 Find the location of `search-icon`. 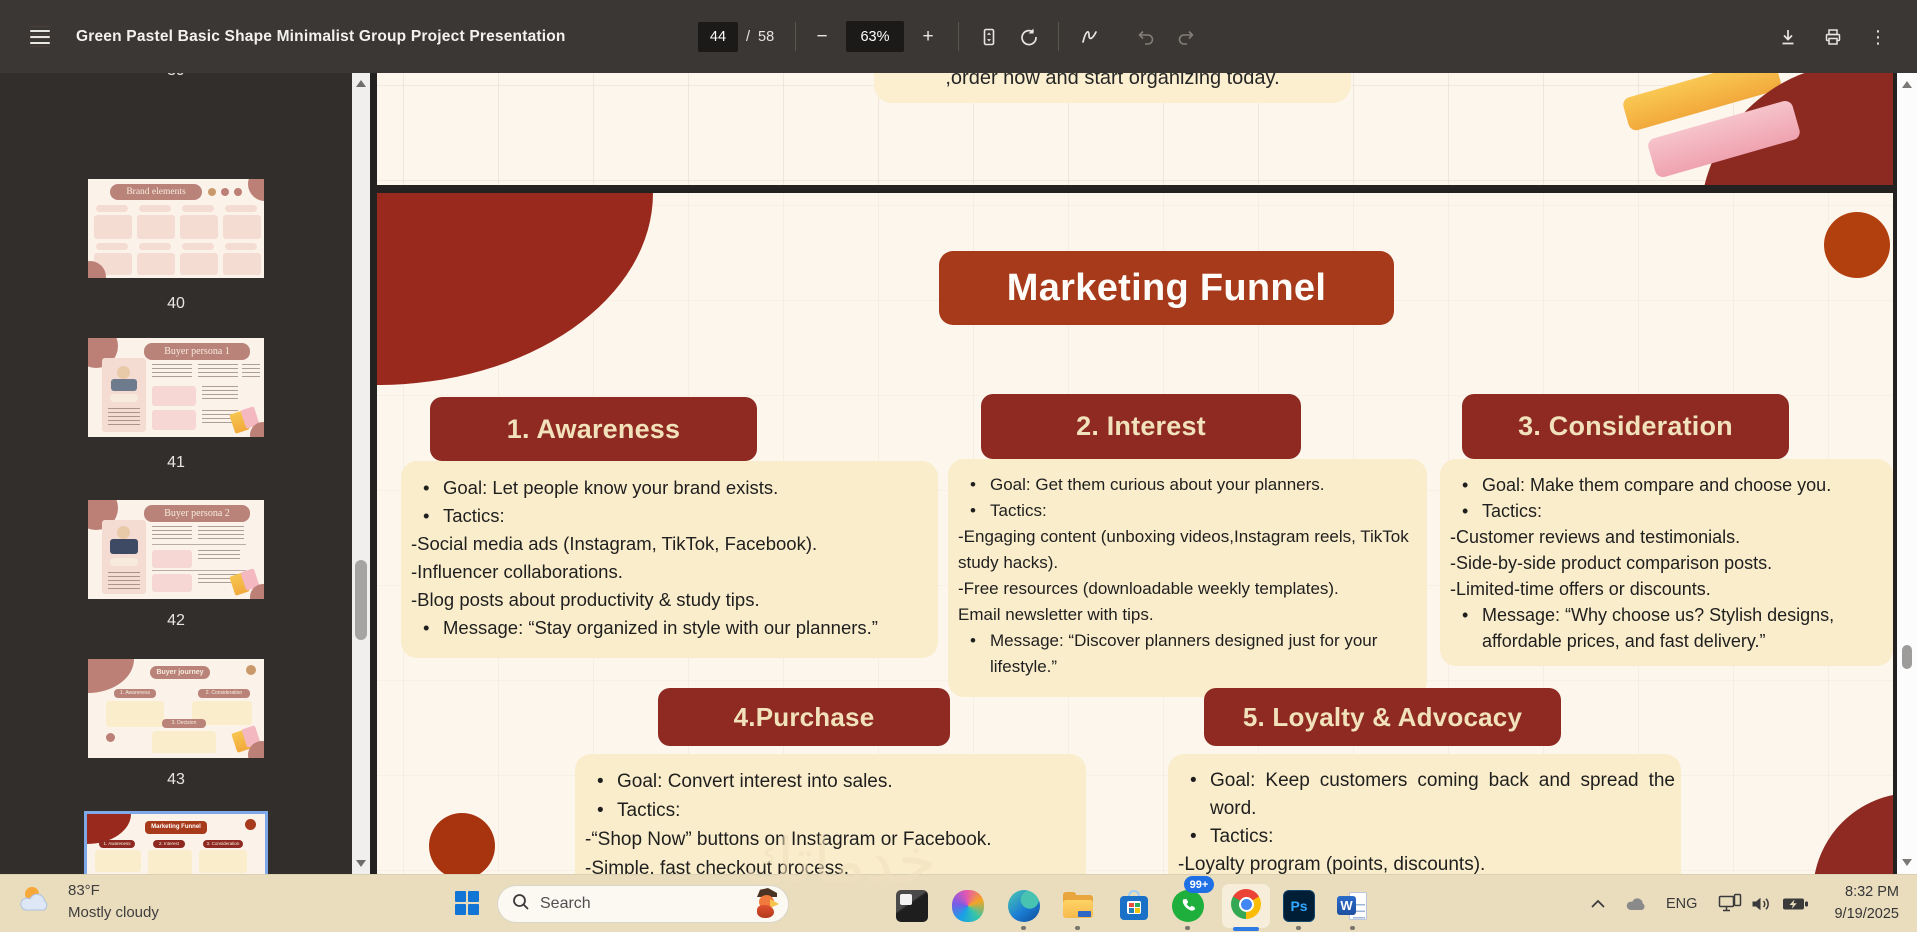

search-icon is located at coordinates (521, 904).